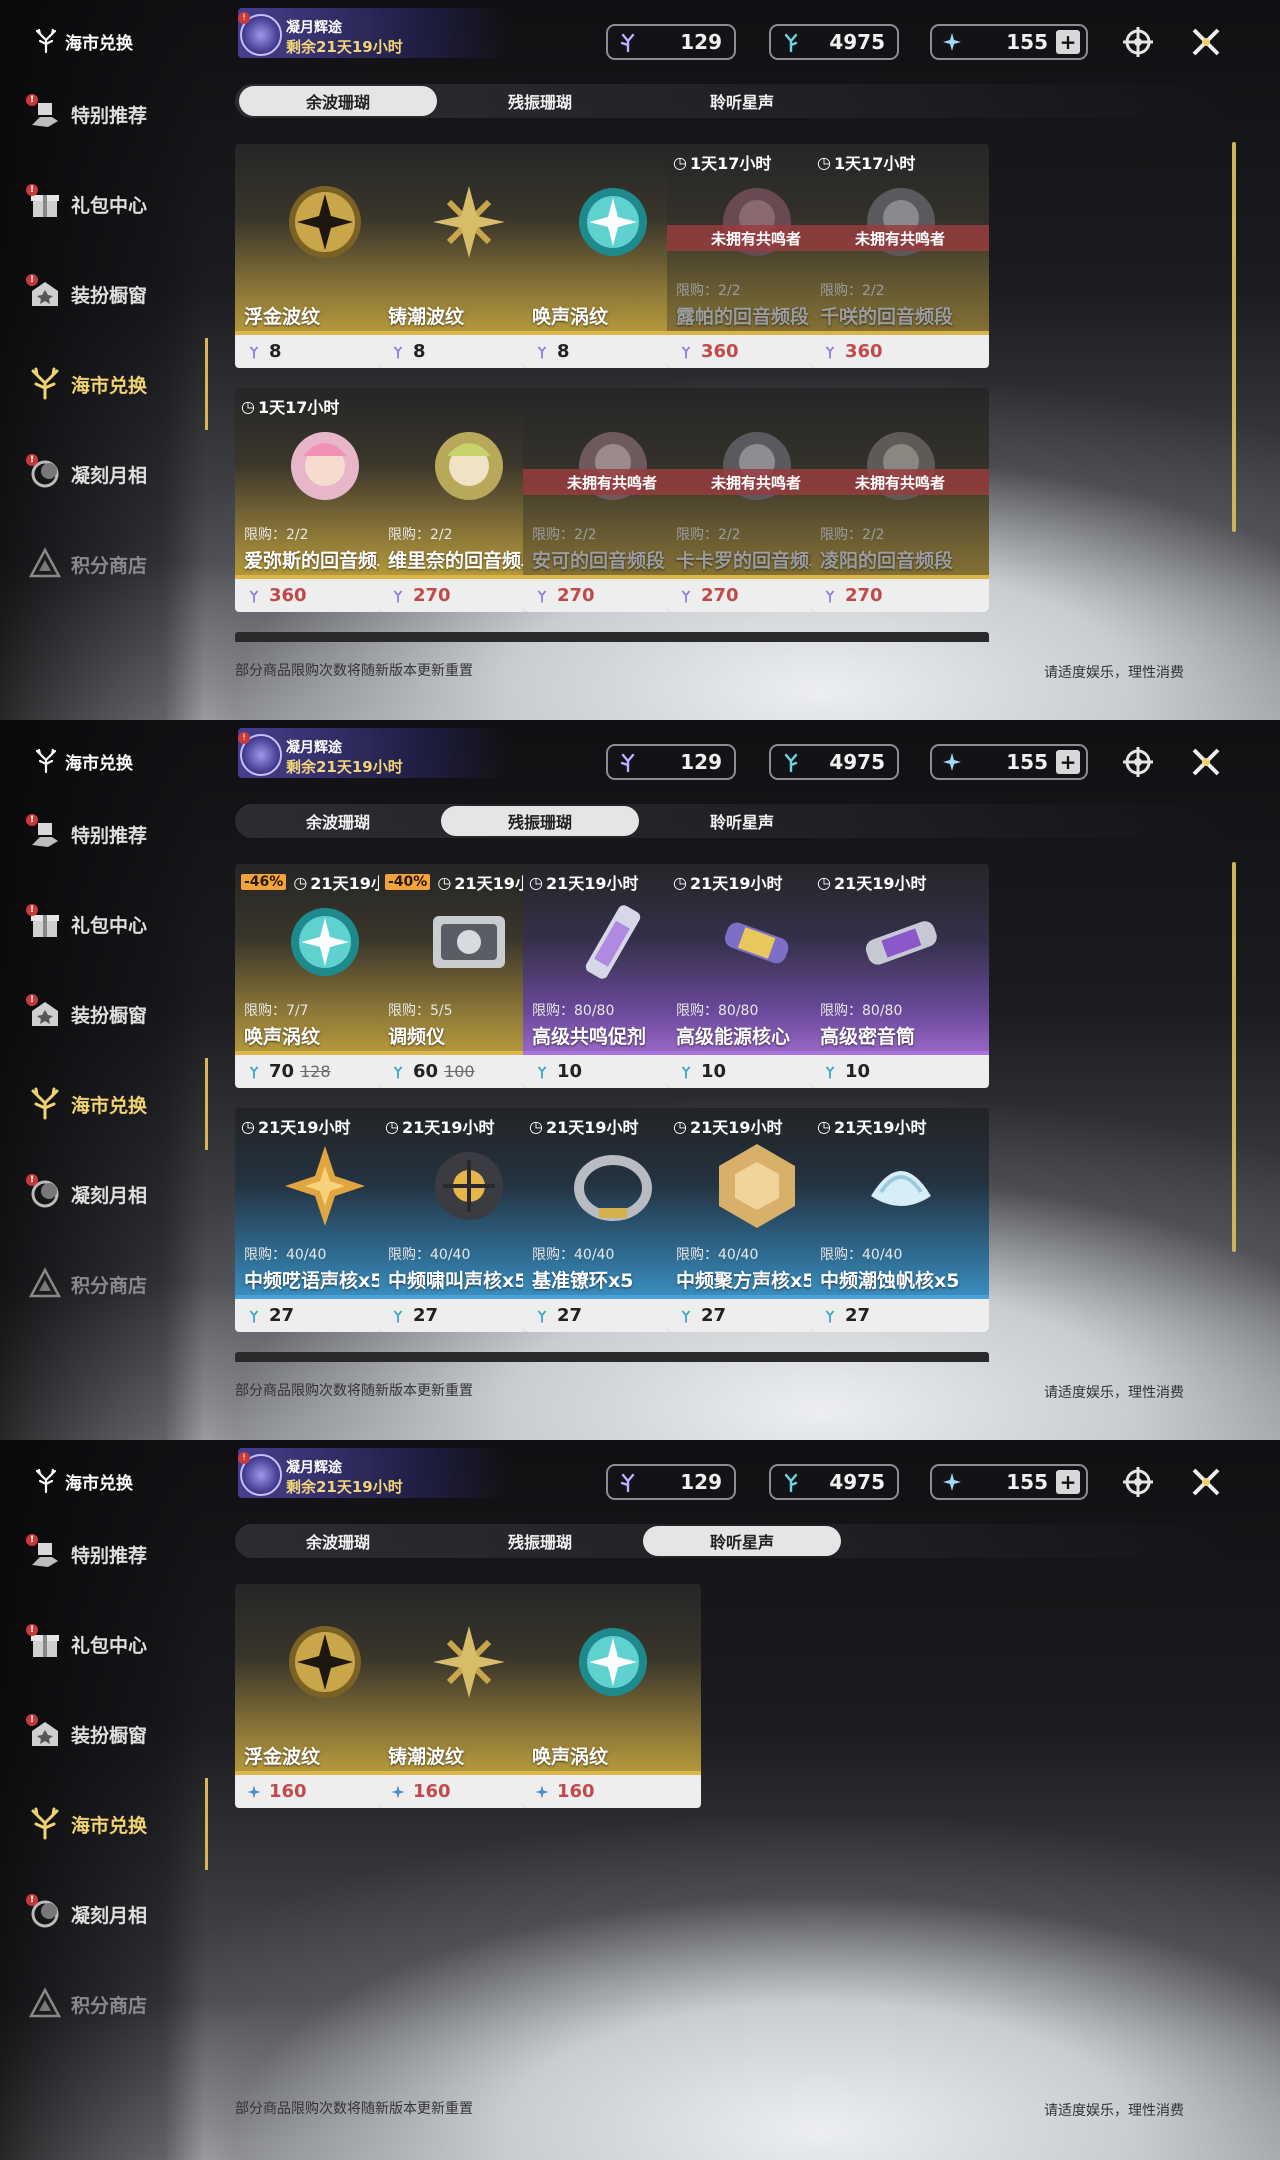  What do you see at coordinates (469, 942) in the screenshot?
I see `tuner-device-icon` at bounding box center [469, 942].